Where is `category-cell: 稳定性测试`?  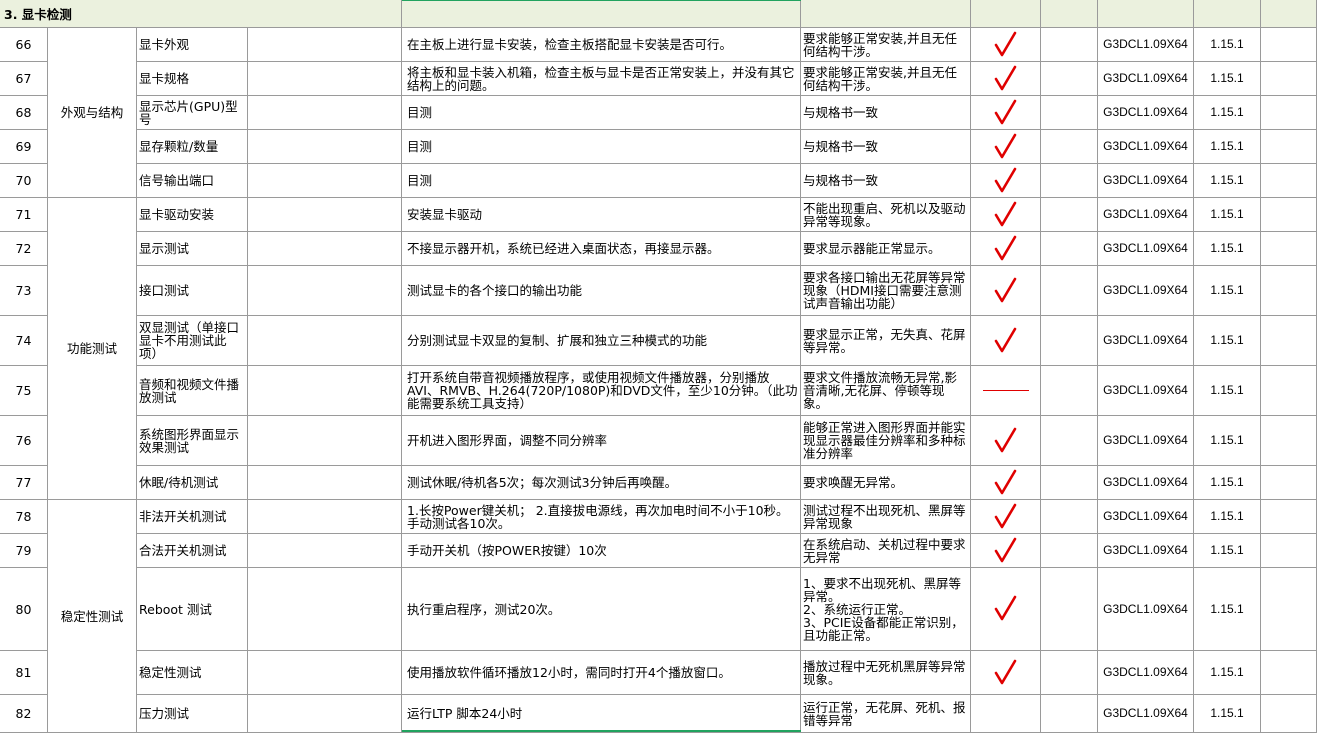 category-cell: 稳定性测试 is located at coordinates (92, 616).